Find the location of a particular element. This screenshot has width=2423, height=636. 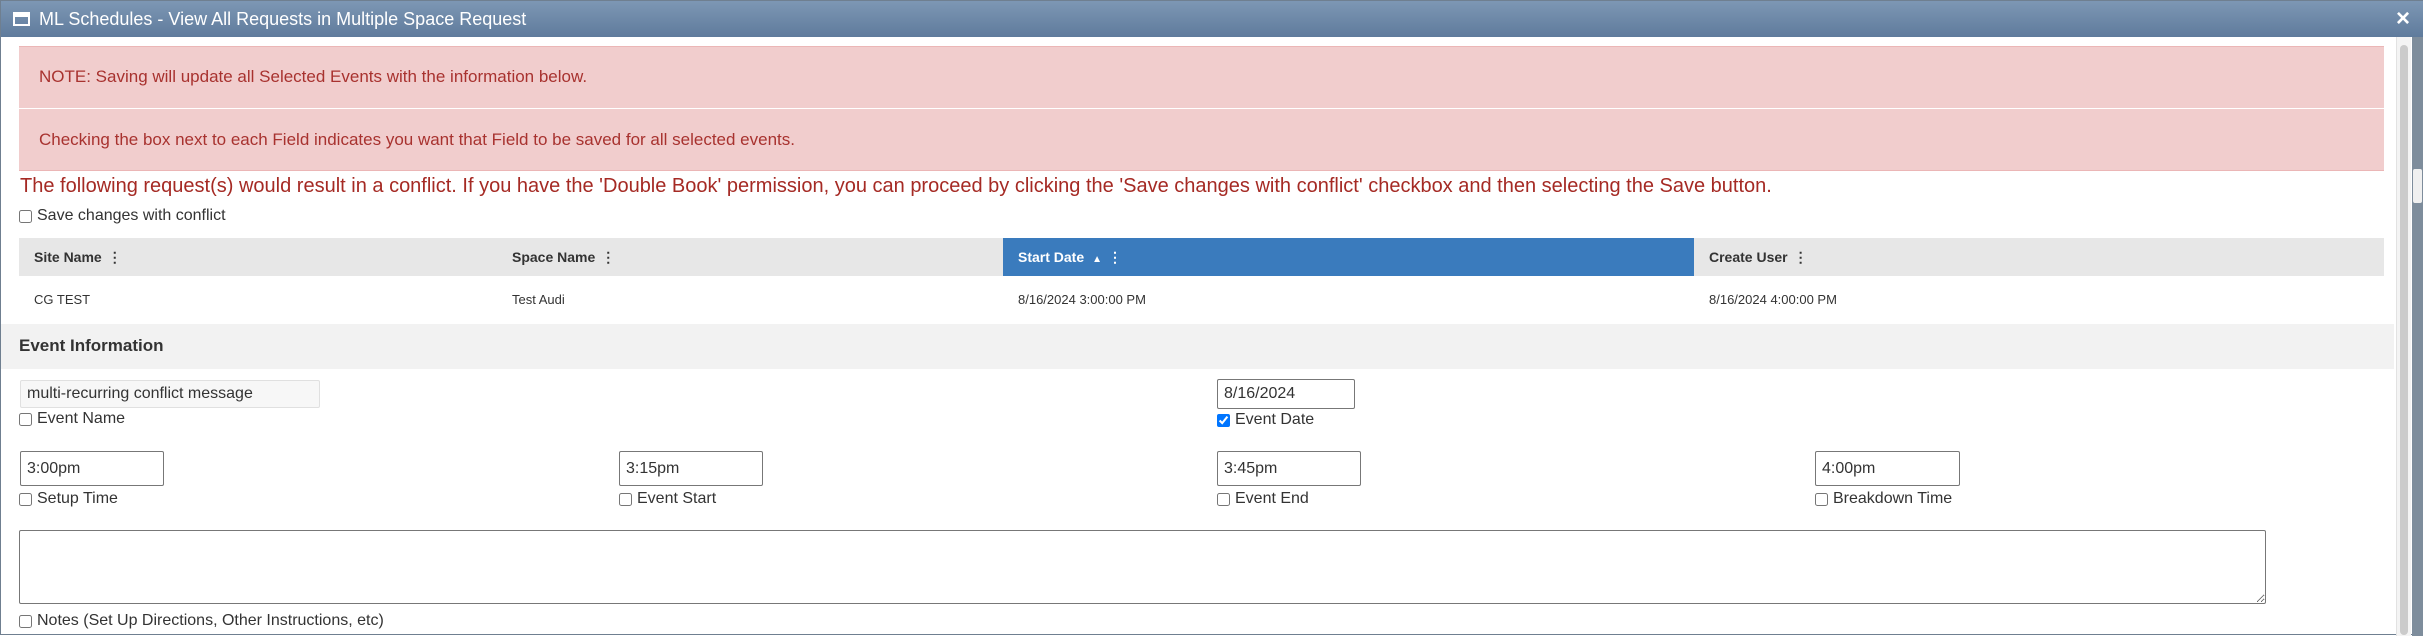

save-conflict-label: Save changes with conflict is located at coordinates (131, 215).